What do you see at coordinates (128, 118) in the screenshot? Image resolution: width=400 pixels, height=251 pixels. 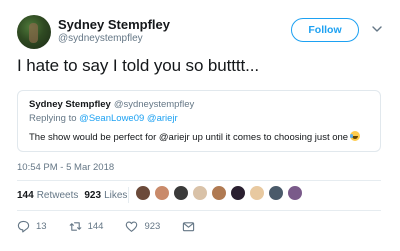 I see `replying-to-handles: @SeanLowe09 @ariejr` at bounding box center [128, 118].